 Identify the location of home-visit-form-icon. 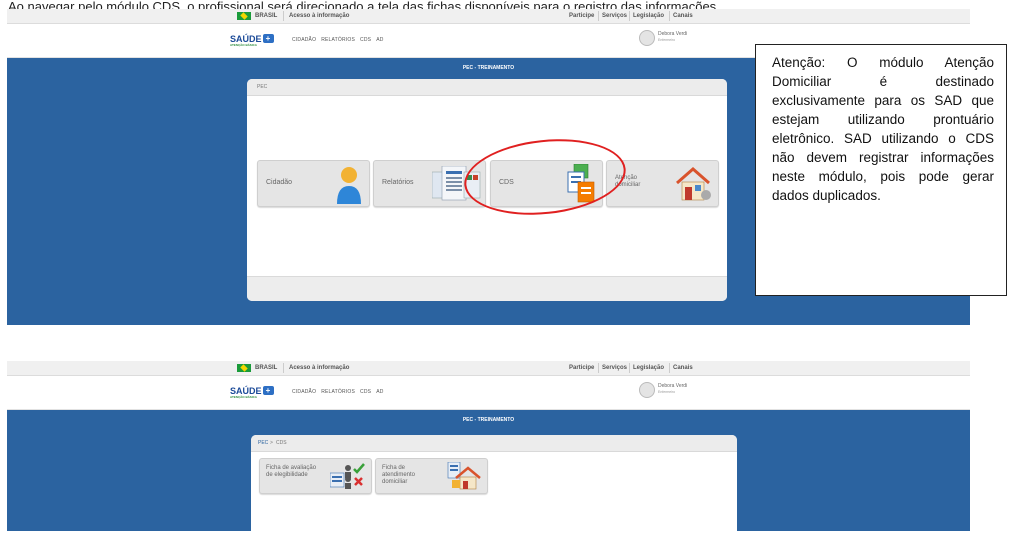
(464, 476).